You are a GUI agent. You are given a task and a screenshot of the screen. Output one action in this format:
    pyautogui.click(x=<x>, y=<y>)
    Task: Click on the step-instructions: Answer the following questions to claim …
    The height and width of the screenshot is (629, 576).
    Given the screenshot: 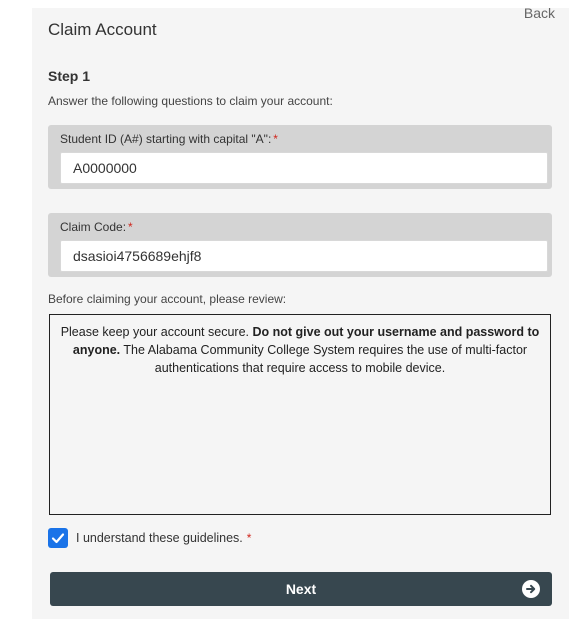 What is the action you would take?
    pyautogui.click(x=190, y=101)
    